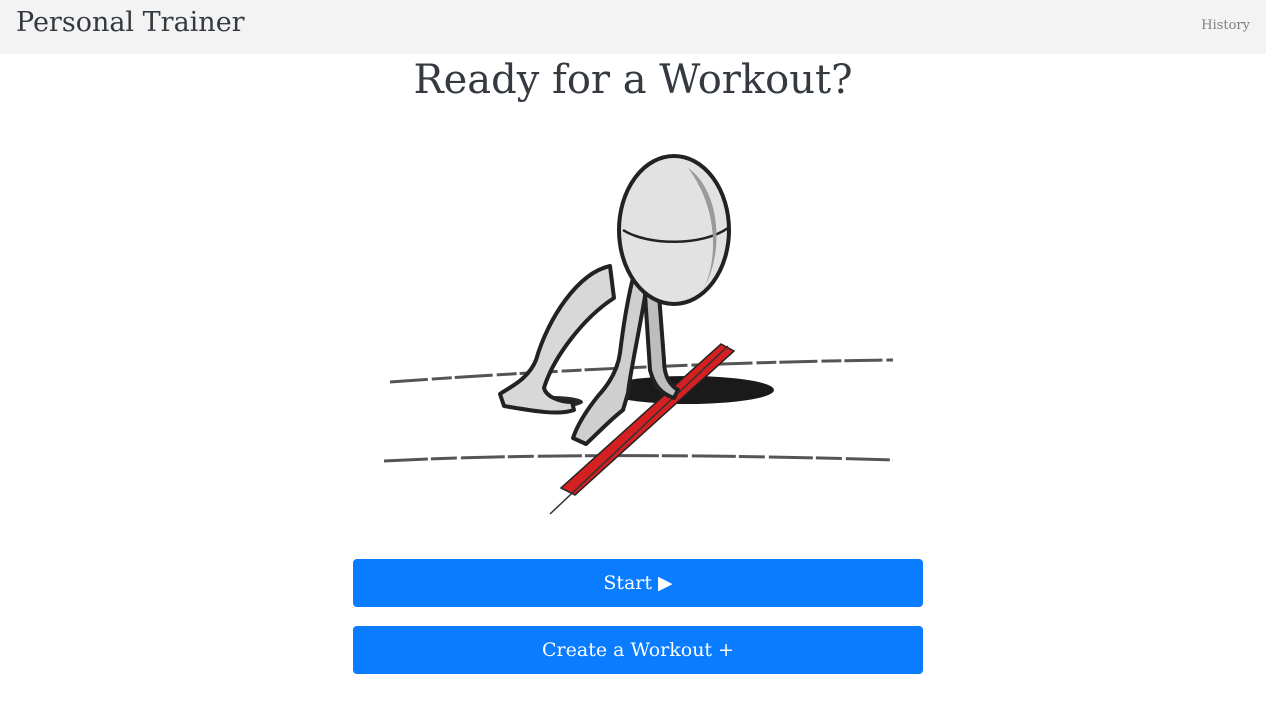 The image size is (1266, 706). I want to click on navbar: Personal Trainer History, so click(633, 27).